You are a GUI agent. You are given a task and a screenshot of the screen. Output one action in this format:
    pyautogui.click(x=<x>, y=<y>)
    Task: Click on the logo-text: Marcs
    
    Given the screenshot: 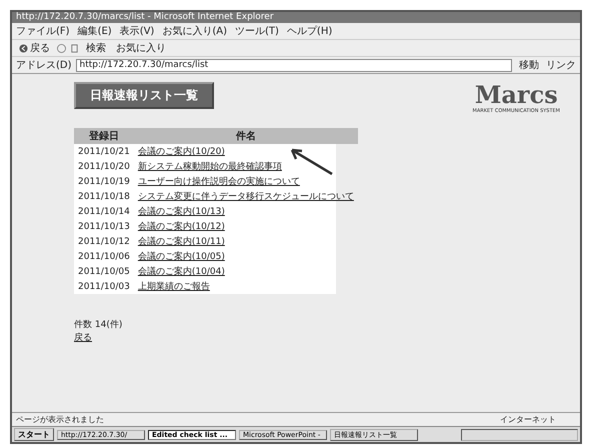 What is the action you would take?
    pyautogui.click(x=516, y=95)
    